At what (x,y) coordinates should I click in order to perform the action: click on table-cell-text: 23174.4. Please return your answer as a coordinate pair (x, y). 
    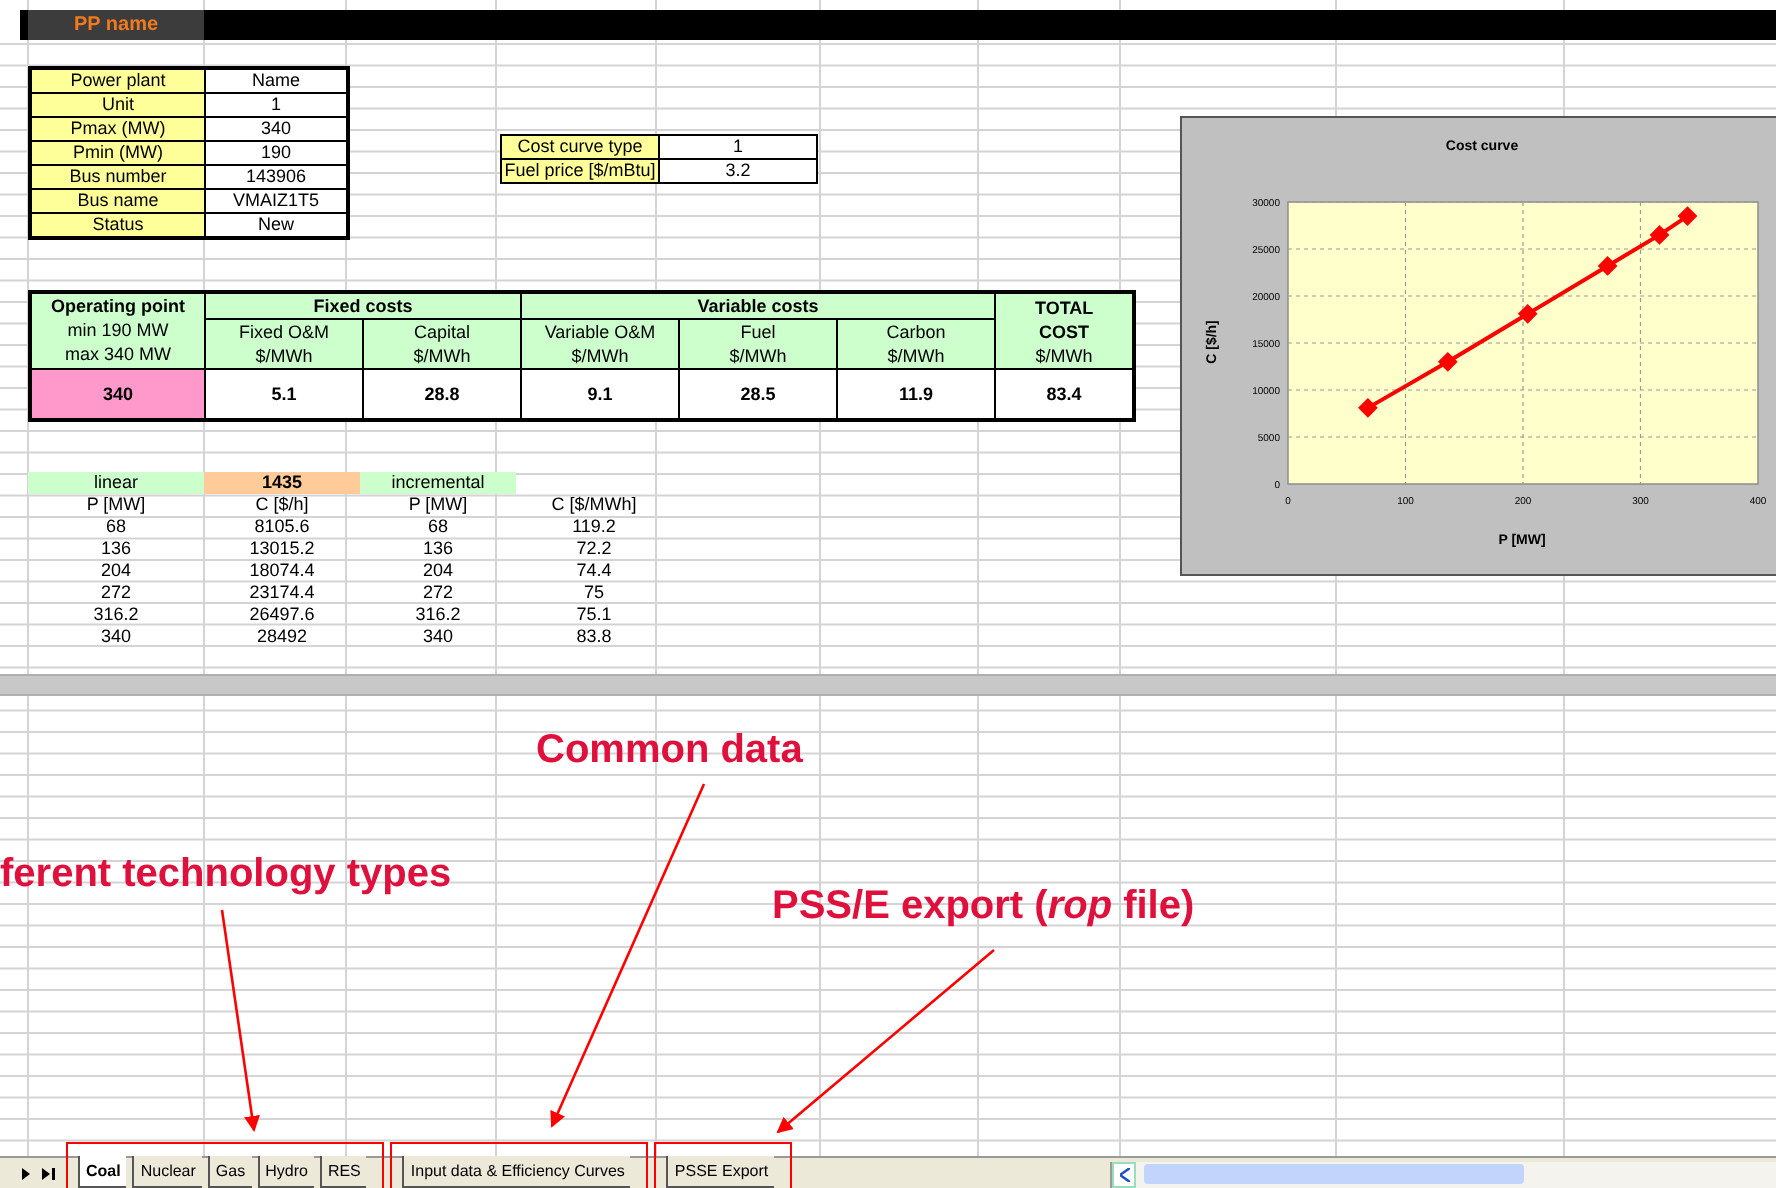
    Looking at the image, I should click on (282, 593).